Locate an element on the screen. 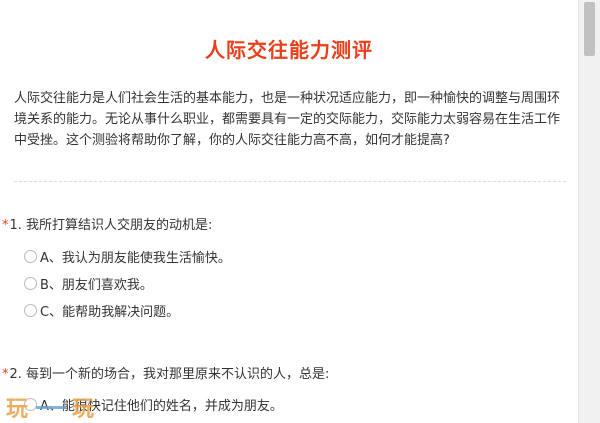  option-1b: B、朋友们喜欢我。 is located at coordinates (289, 283).